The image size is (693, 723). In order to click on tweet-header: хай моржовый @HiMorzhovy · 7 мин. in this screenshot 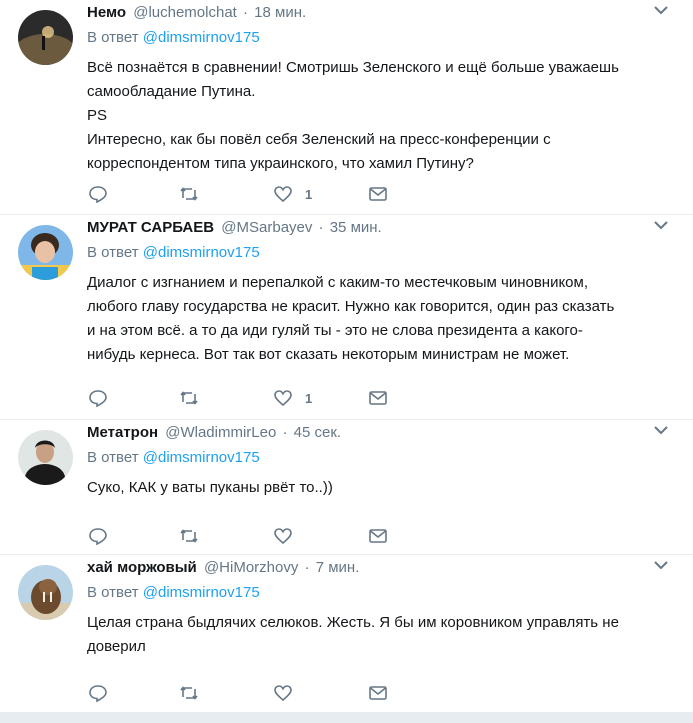, I will do `click(223, 568)`.